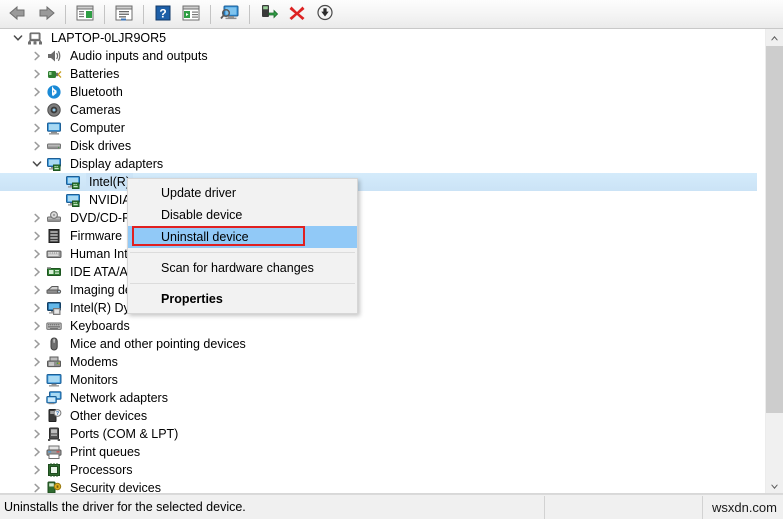 The width and height of the screenshot is (783, 519). What do you see at coordinates (54, 128) in the screenshot?
I see `computer-icon` at bounding box center [54, 128].